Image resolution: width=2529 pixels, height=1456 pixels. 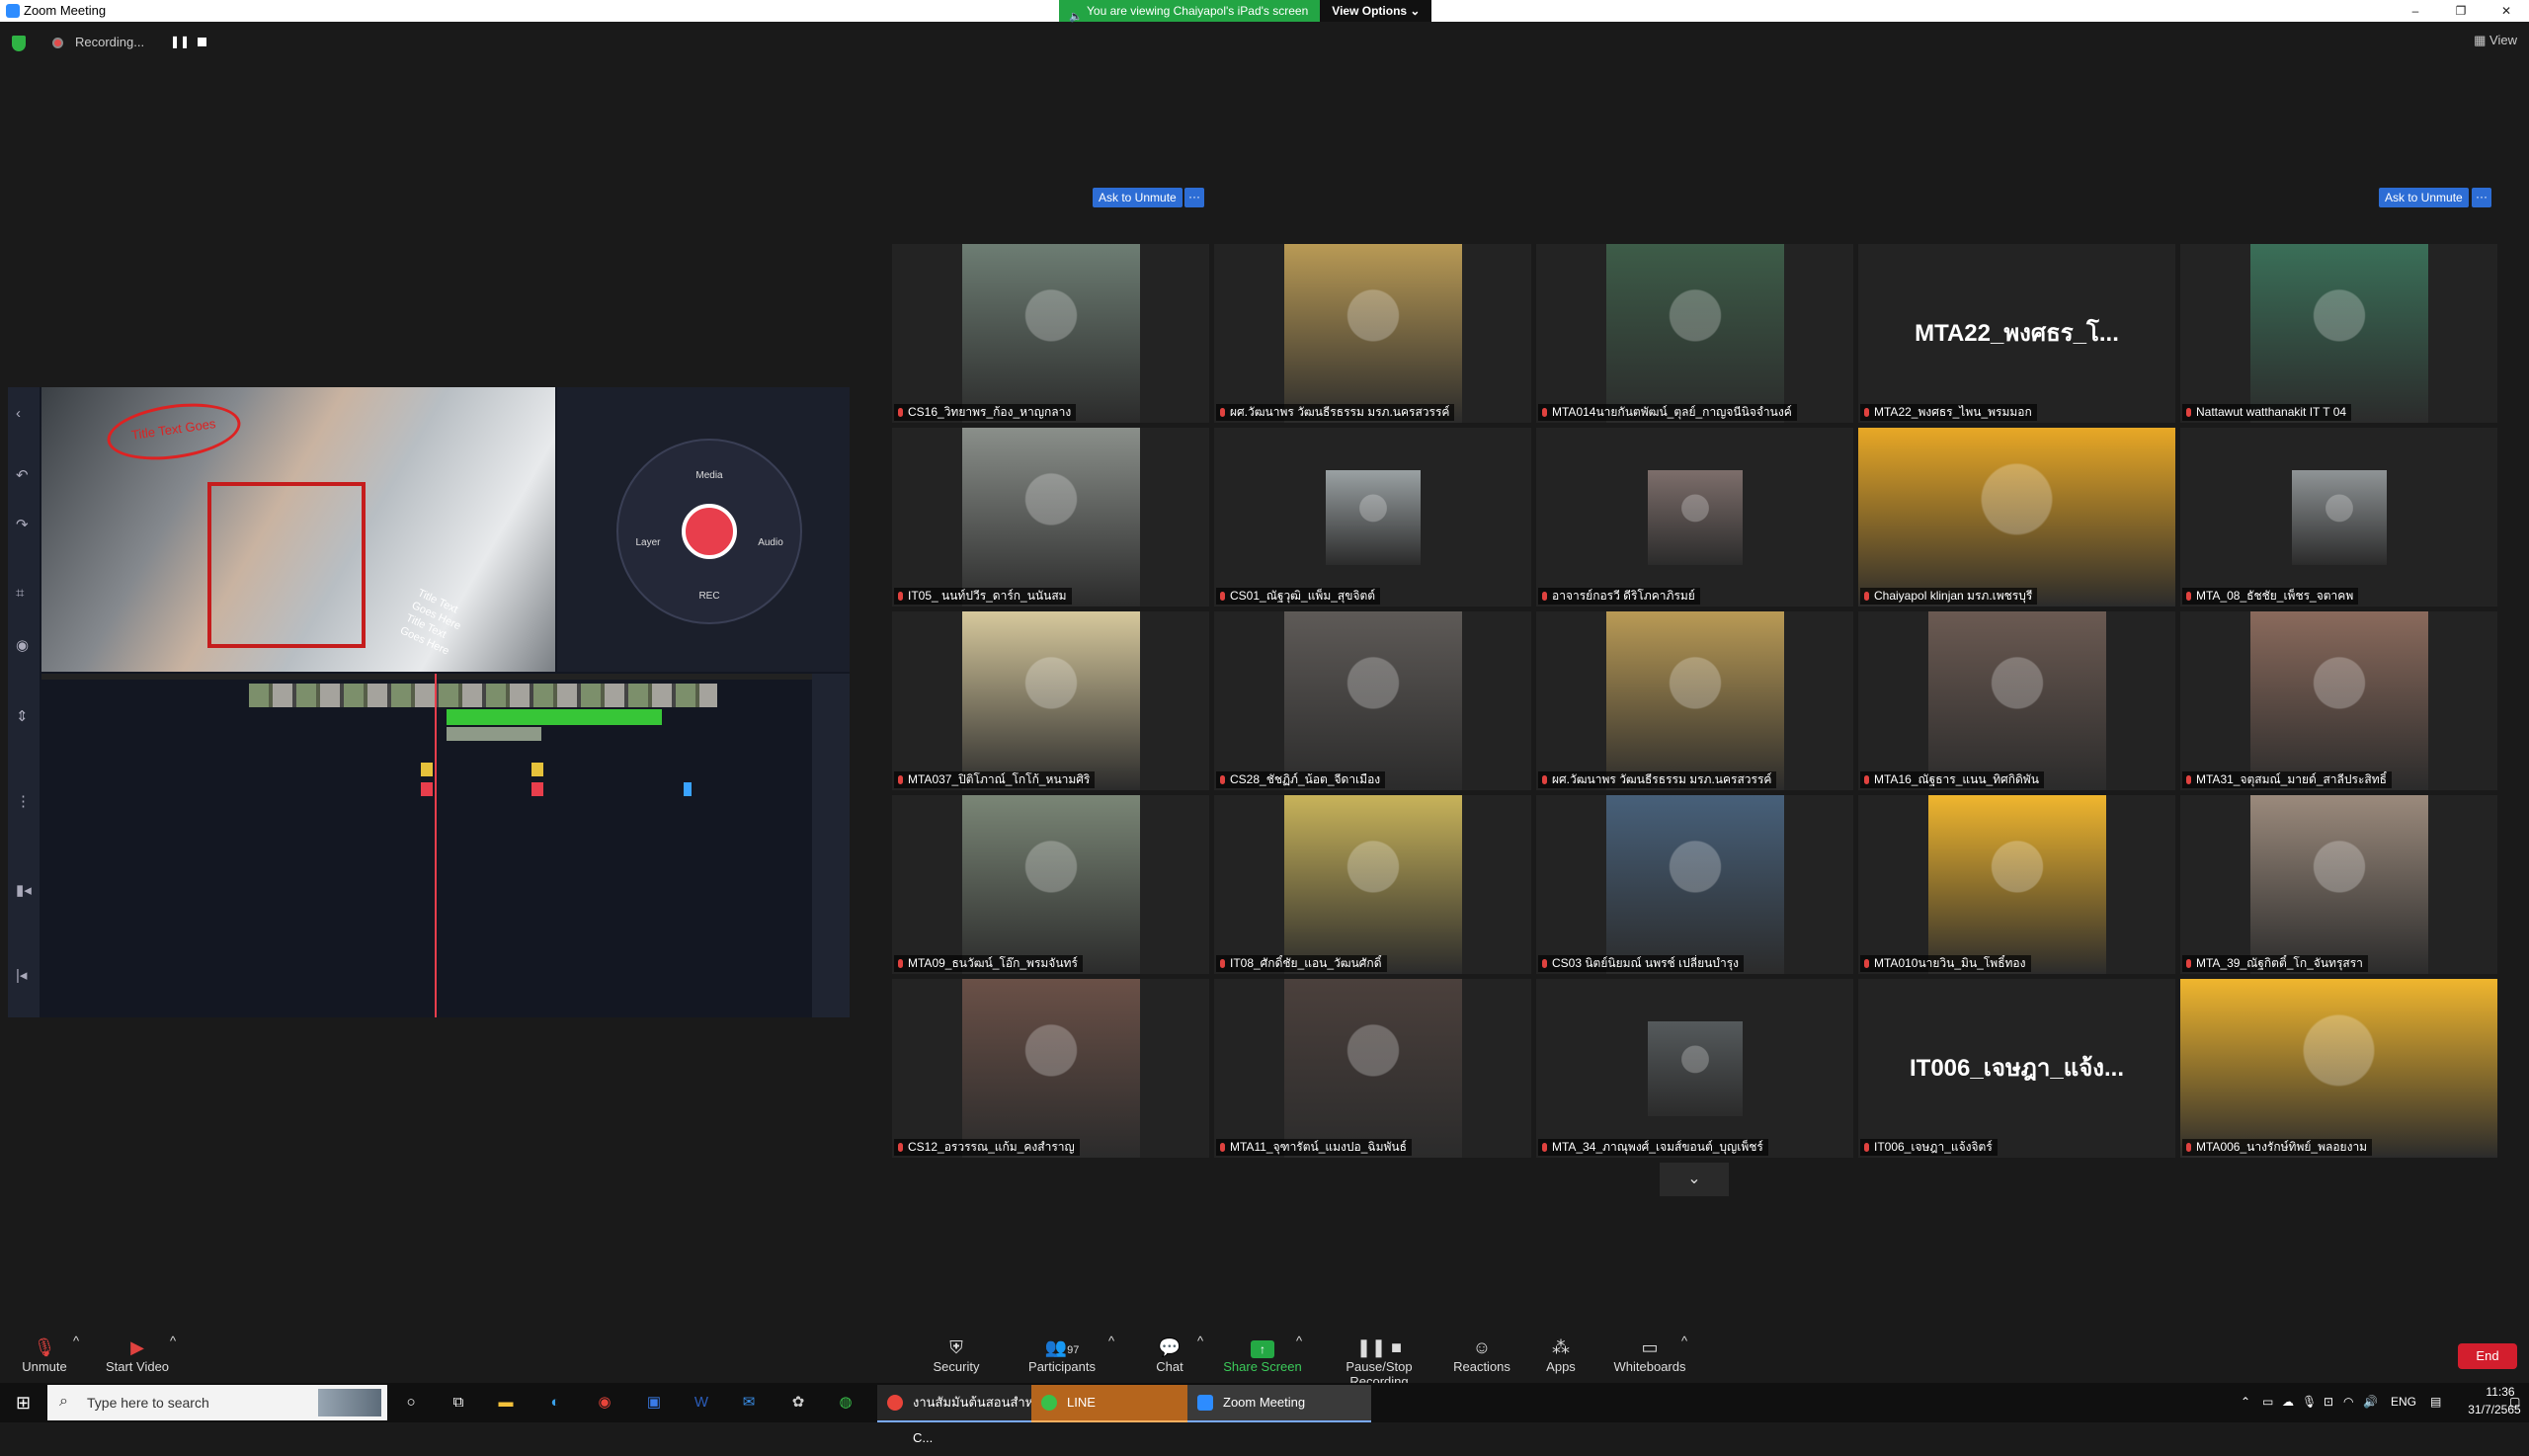 What do you see at coordinates (202, 42) in the screenshot?
I see `stop-recording-icon` at bounding box center [202, 42].